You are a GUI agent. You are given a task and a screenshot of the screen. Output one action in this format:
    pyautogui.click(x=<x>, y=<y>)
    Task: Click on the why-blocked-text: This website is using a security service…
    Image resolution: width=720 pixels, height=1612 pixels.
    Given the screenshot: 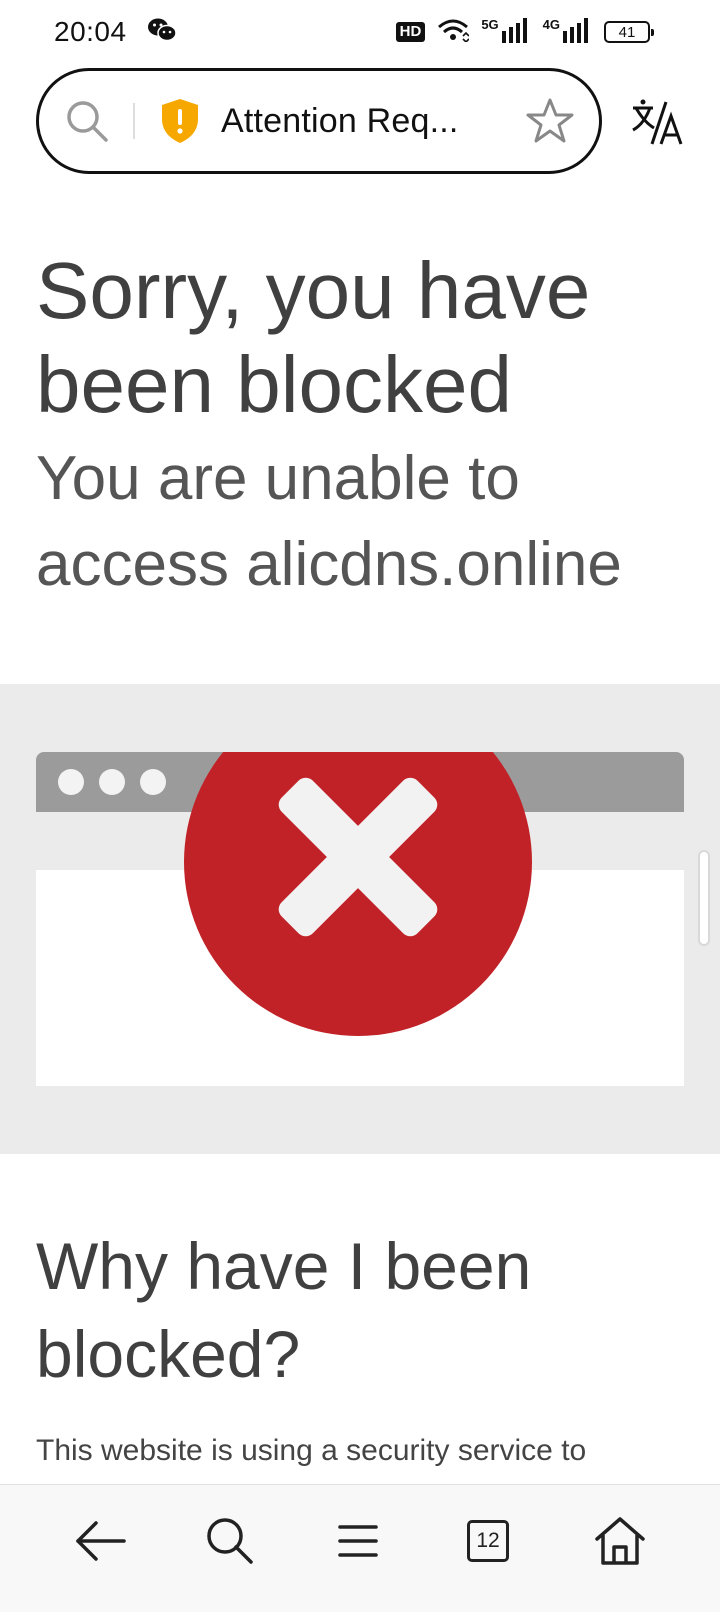 What is the action you would take?
    pyautogui.click(x=311, y=1450)
    